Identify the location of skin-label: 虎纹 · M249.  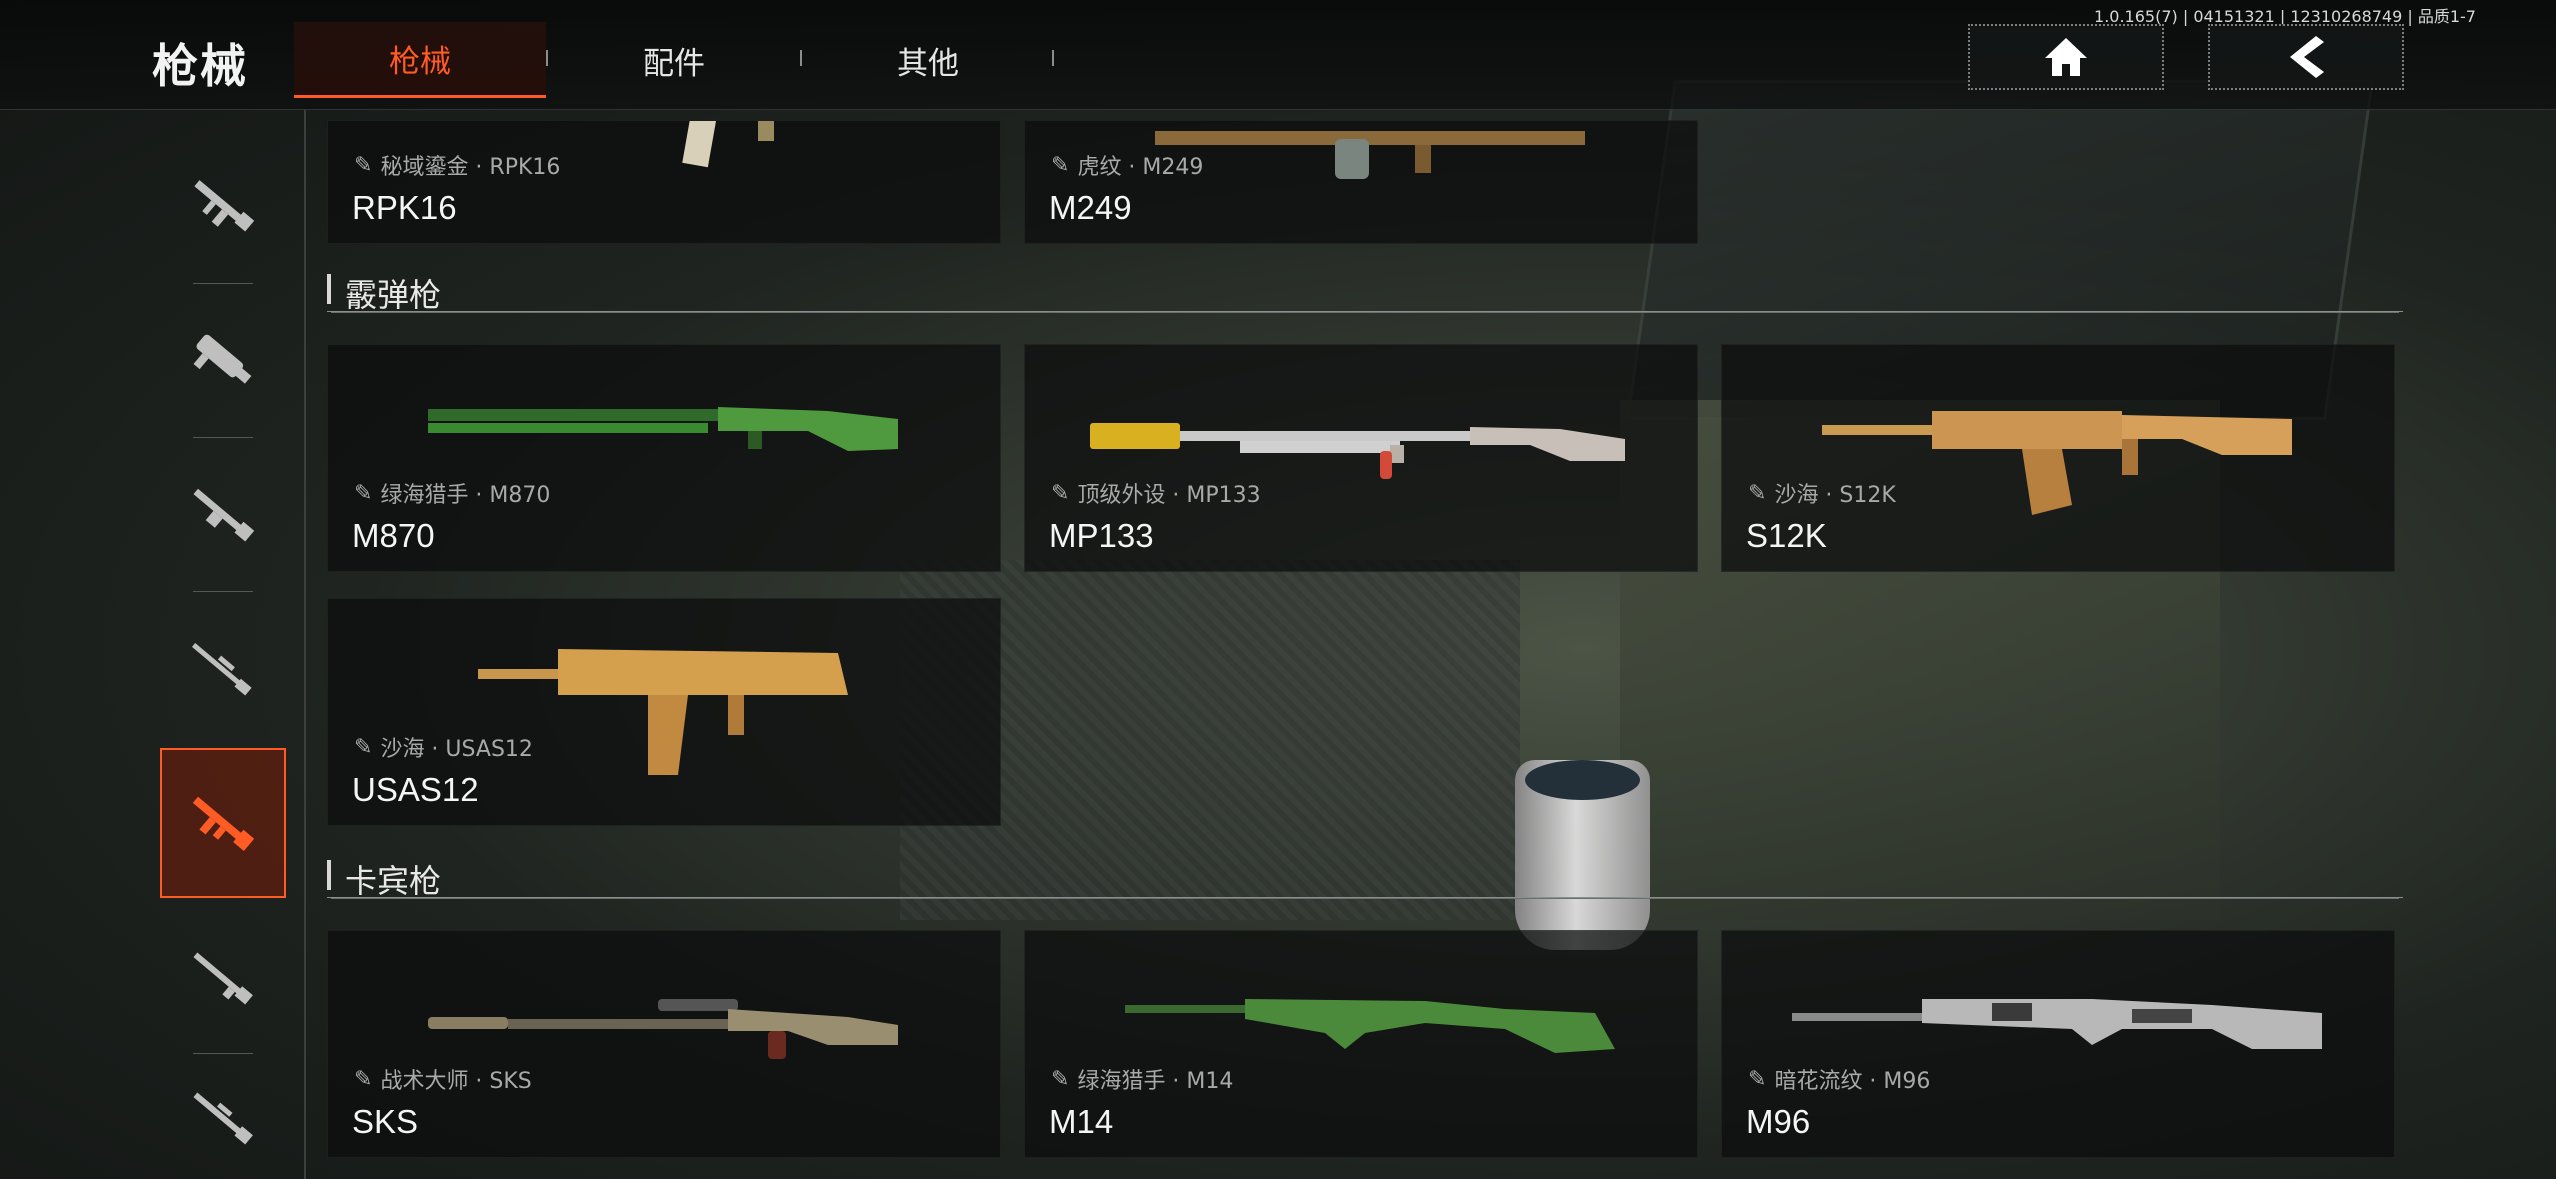
(1140, 167).